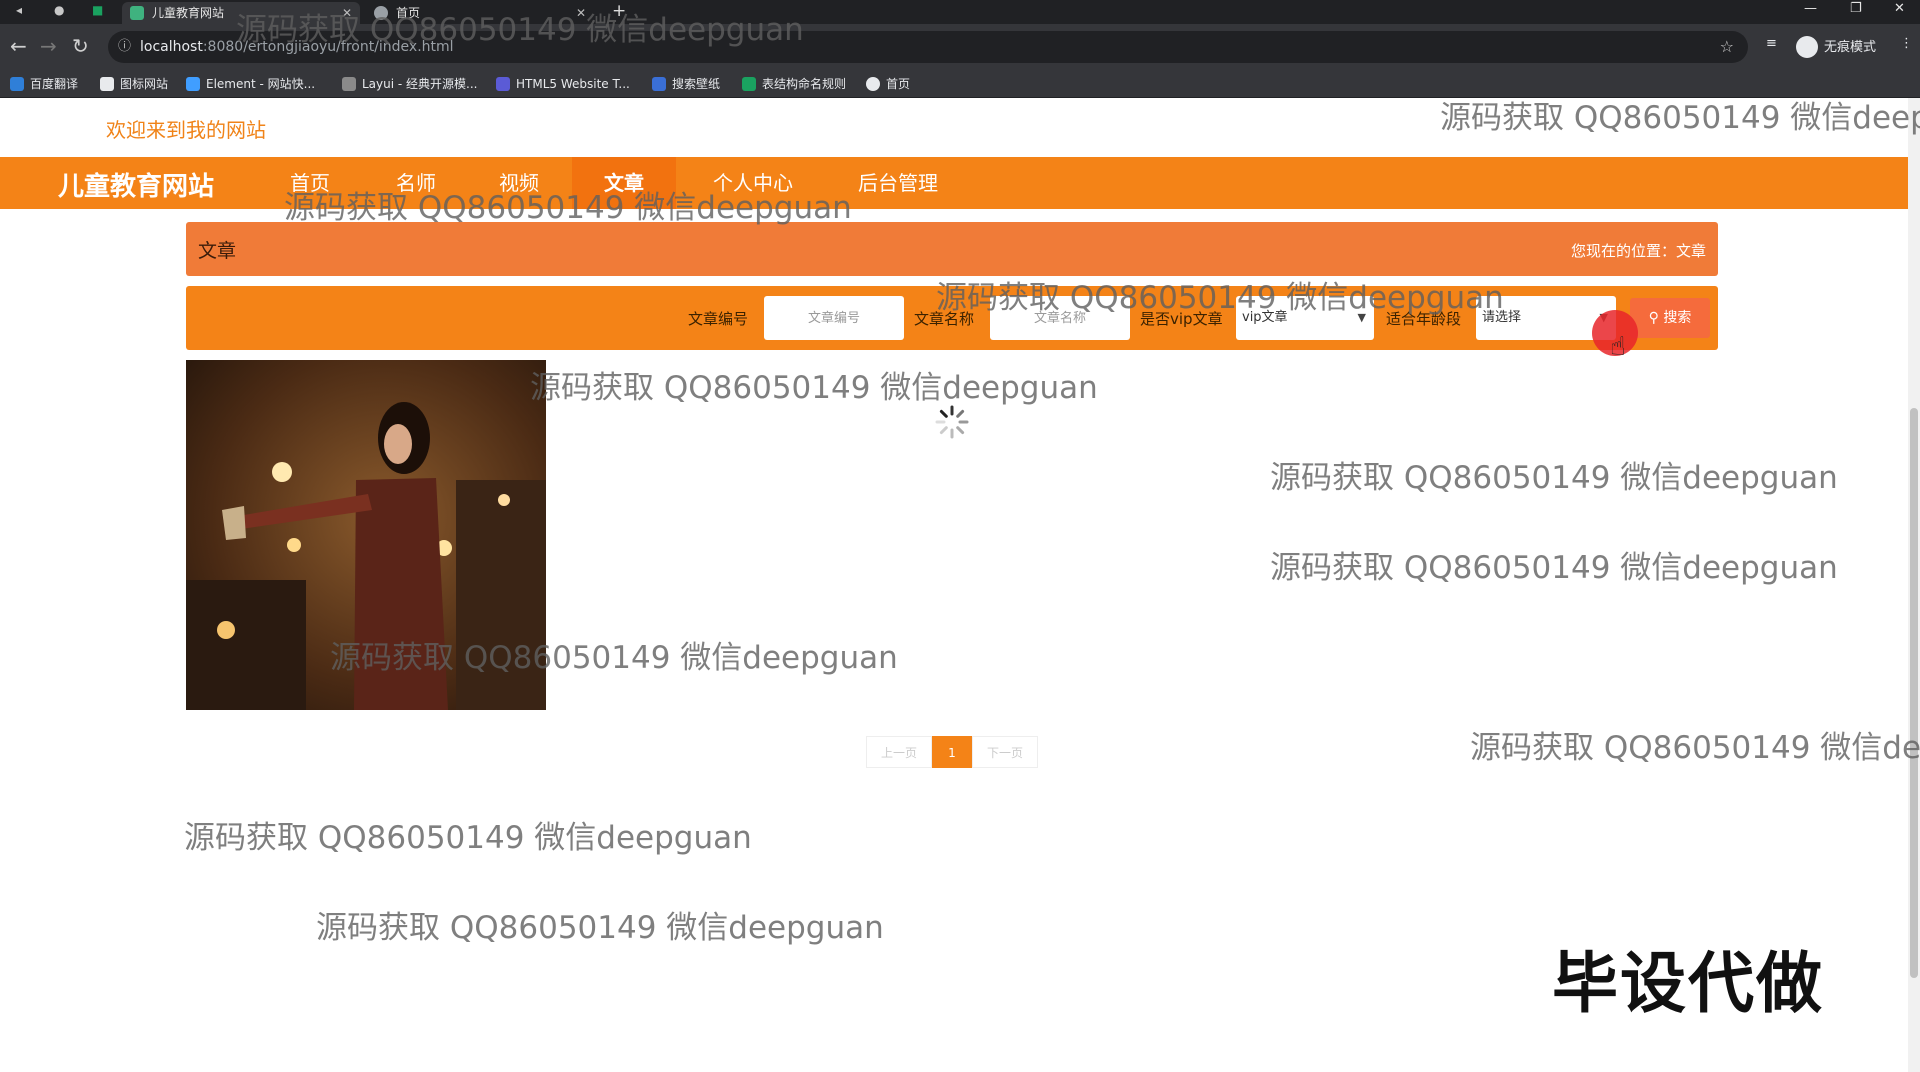  Describe the element at coordinates (217, 251) in the screenshot. I see `section-title: 文章` at that location.